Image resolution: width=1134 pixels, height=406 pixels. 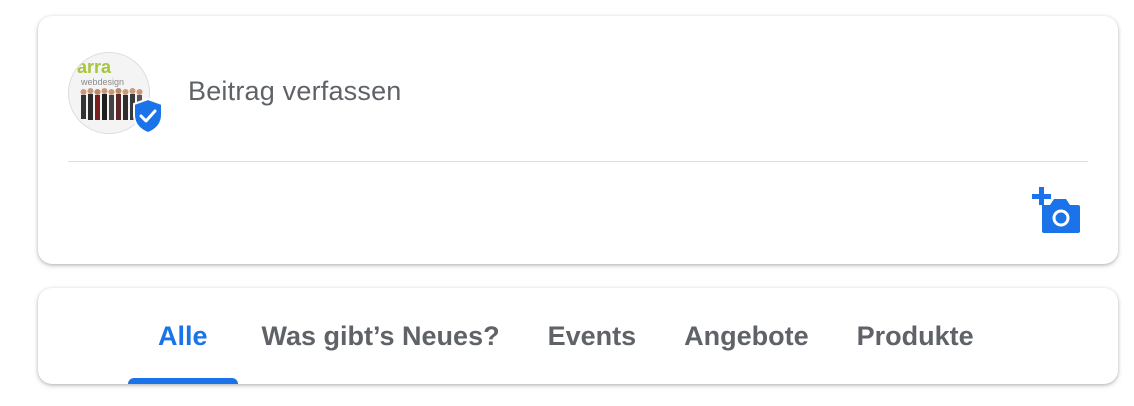 I want to click on tab-angebote: Angebote, so click(x=746, y=336).